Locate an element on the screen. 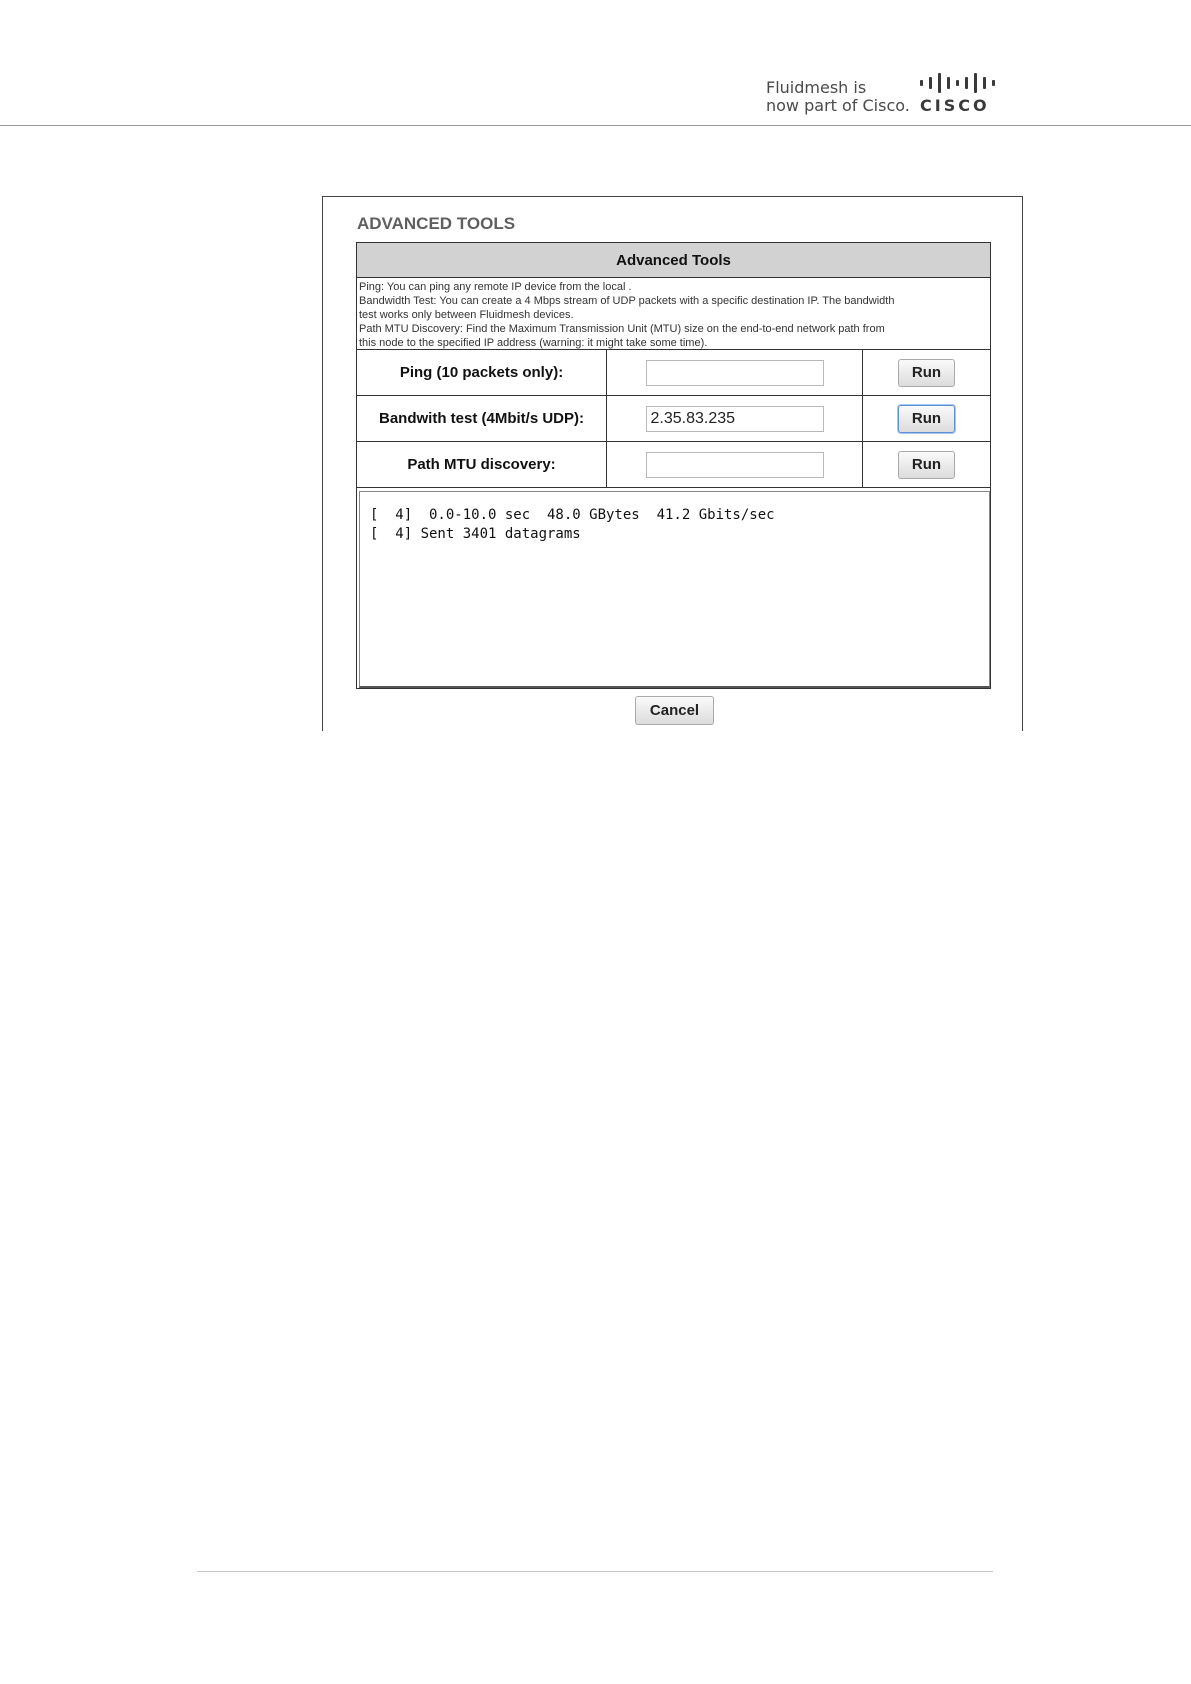 The width and height of the screenshot is (1191, 1684). header-divider is located at coordinates (595, 125).